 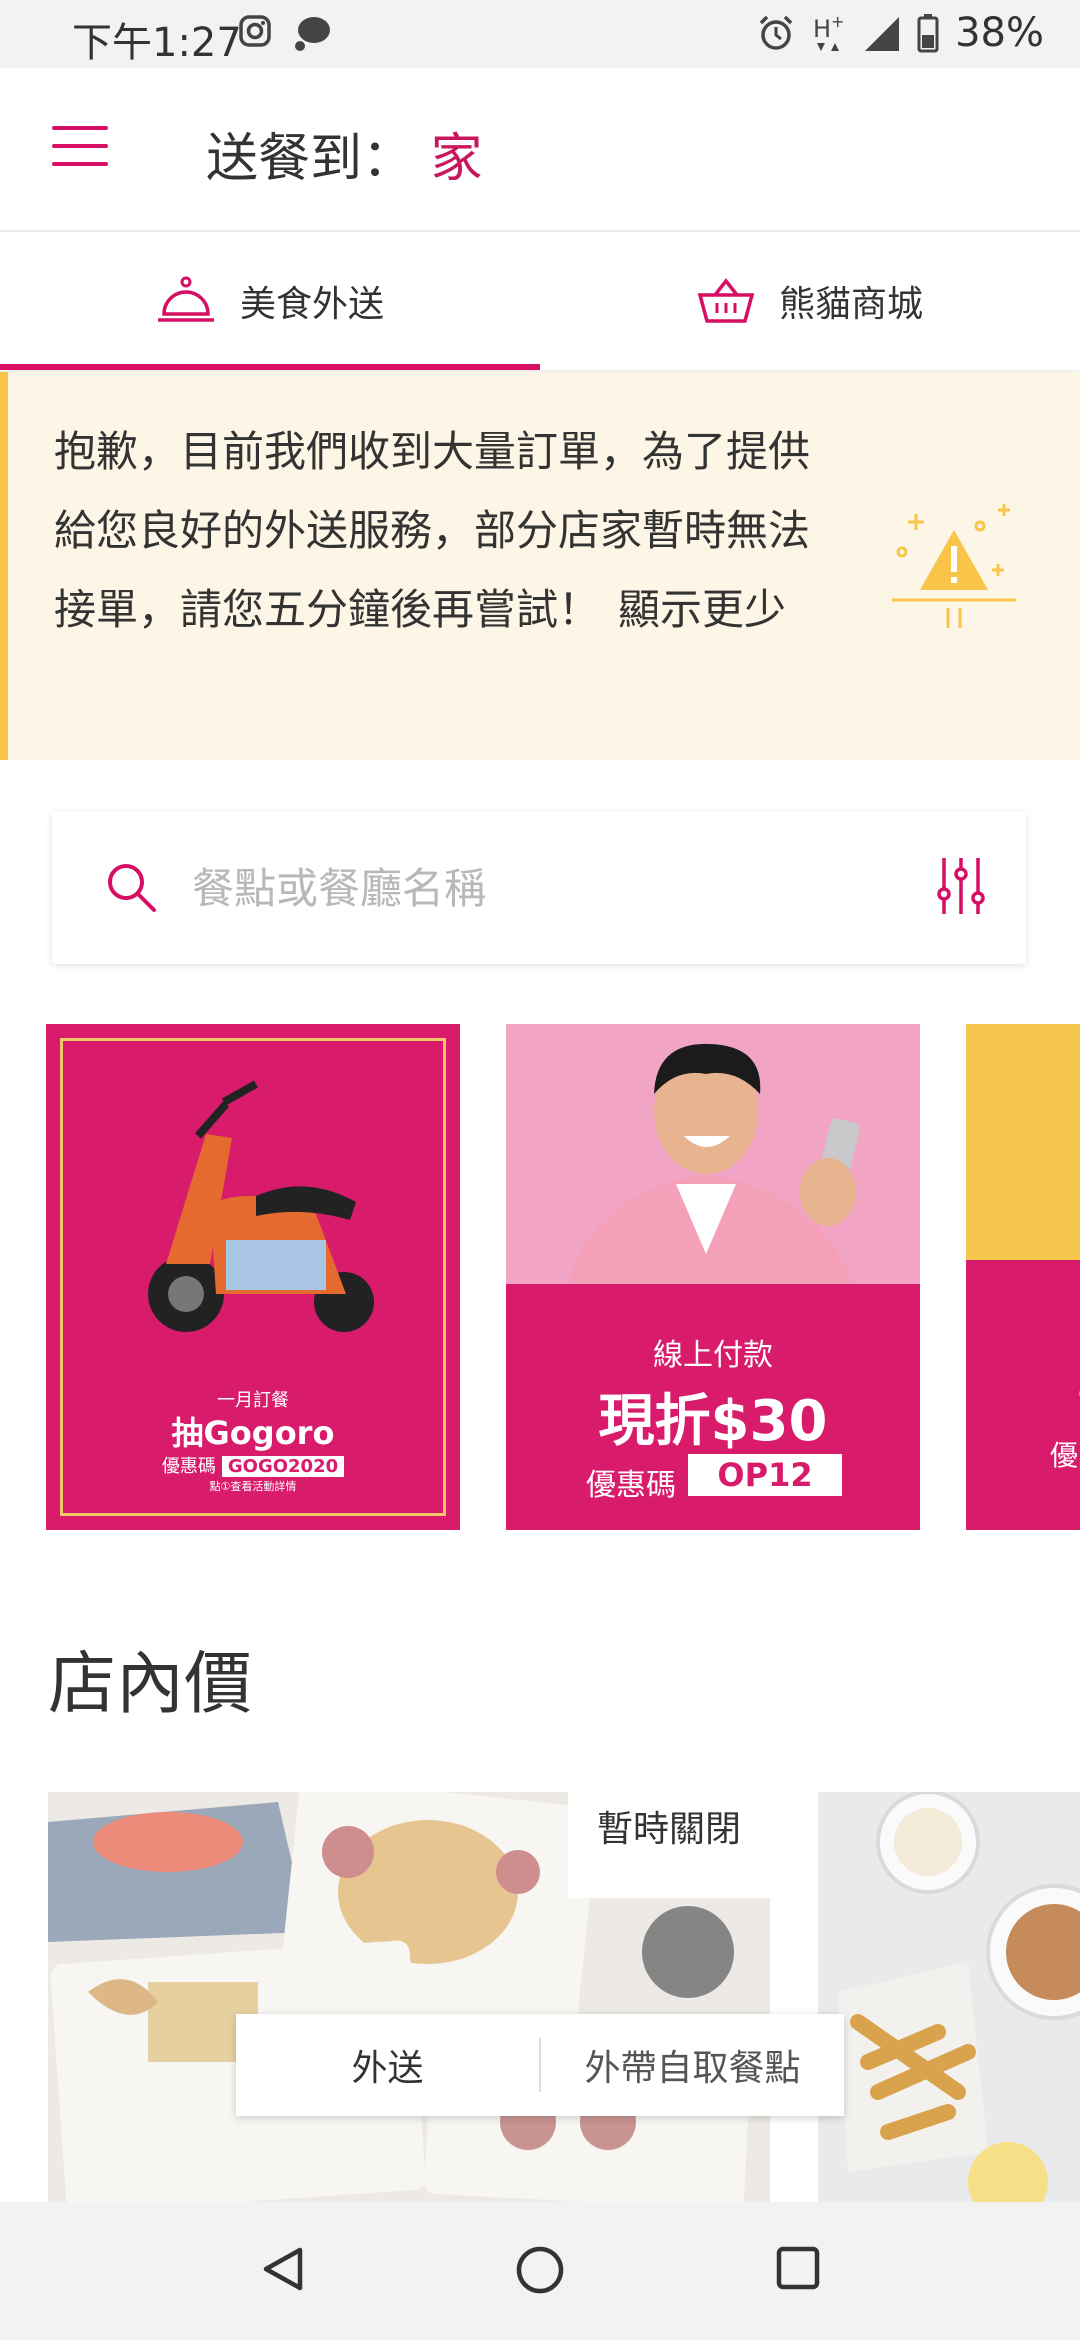 I want to click on delivery-address-selector: 送餐到： 家, so click(x=344, y=153).